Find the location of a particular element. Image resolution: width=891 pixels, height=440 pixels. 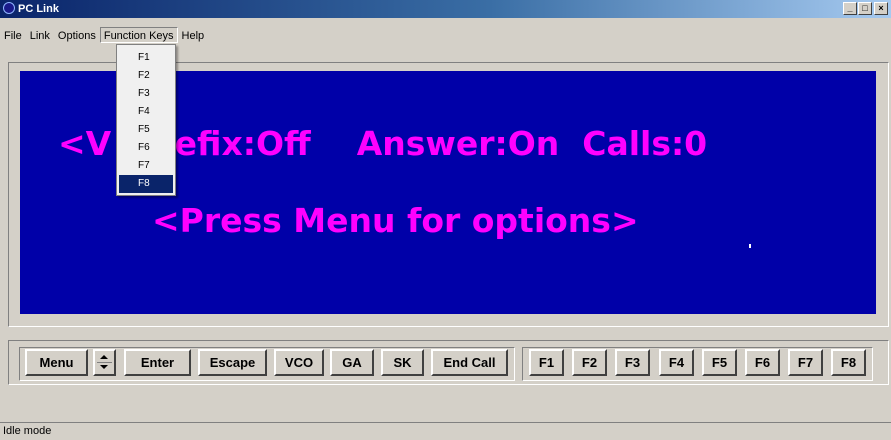

f7-button: F7 is located at coordinates (805, 362).